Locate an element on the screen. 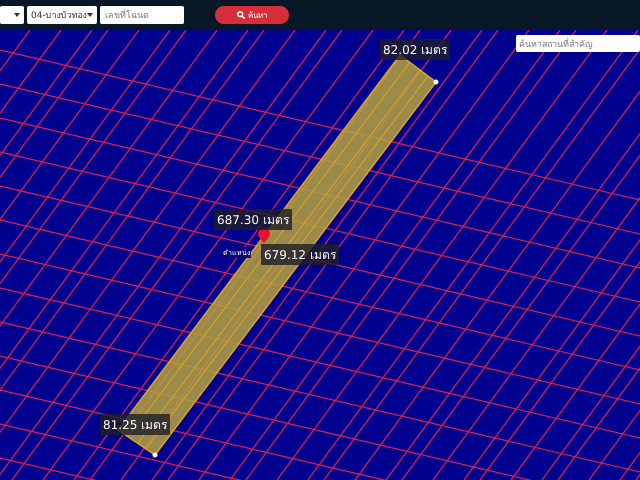  distance-label: 82.02 เมตร is located at coordinates (415, 49).